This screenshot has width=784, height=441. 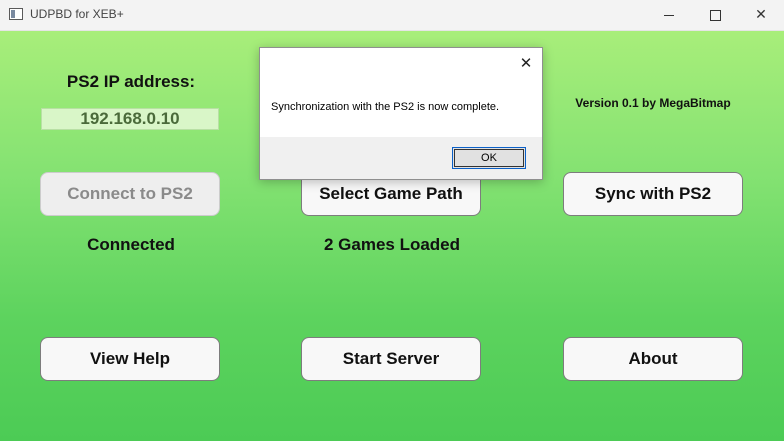 What do you see at coordinates (131, 244) in the screenshot?
I see `connection-status: Connected` at bounding box center [131, 244].